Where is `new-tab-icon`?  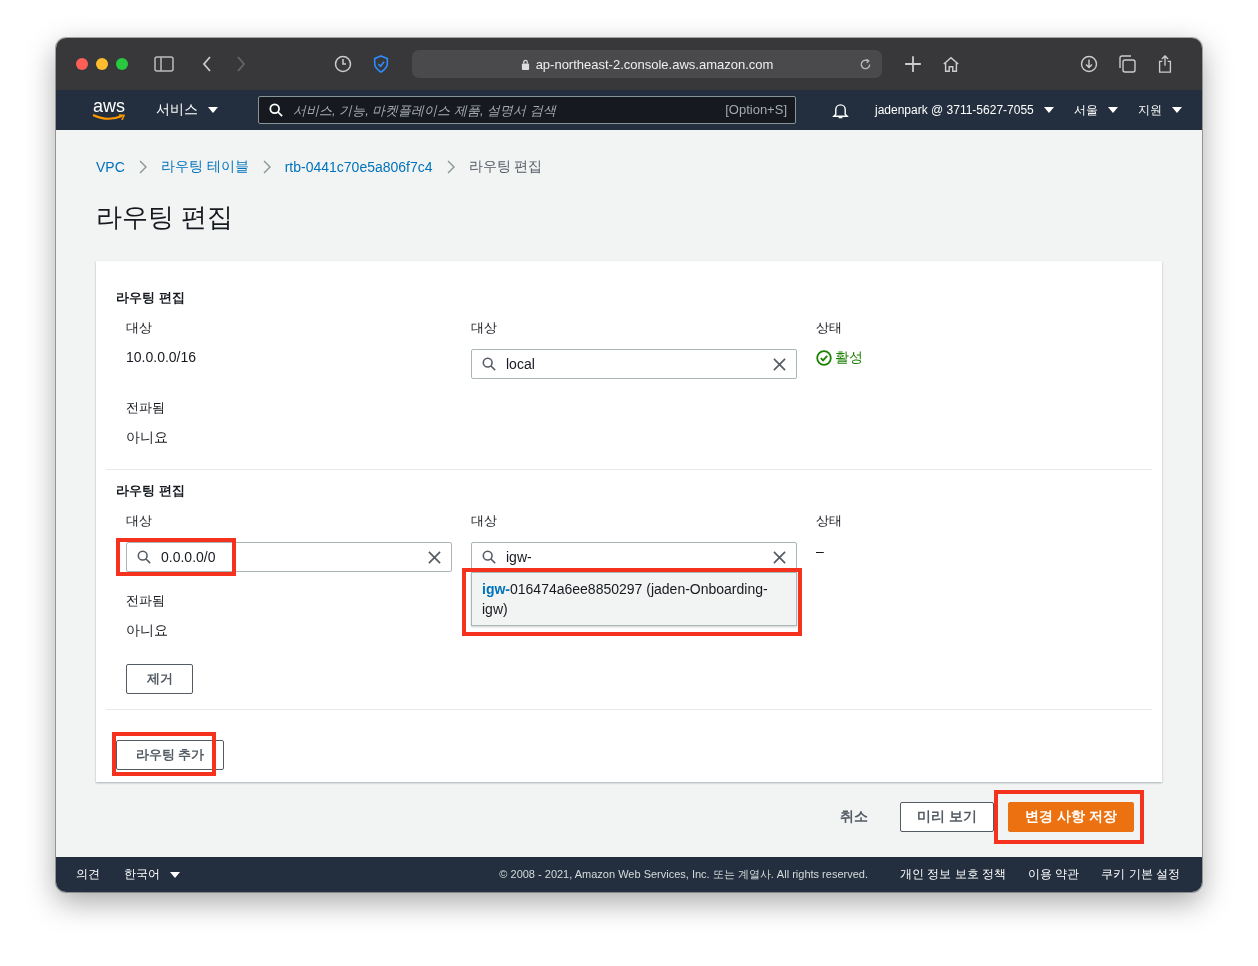 new-tab-icon is located at coordinates (913, 64).